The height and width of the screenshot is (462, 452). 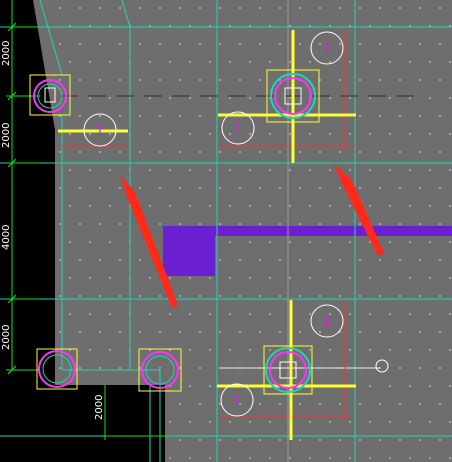 What do you see at coordinates (327, 48) in the screenshot?
I see `svg-text: 1` at bounding box center [327, 48].